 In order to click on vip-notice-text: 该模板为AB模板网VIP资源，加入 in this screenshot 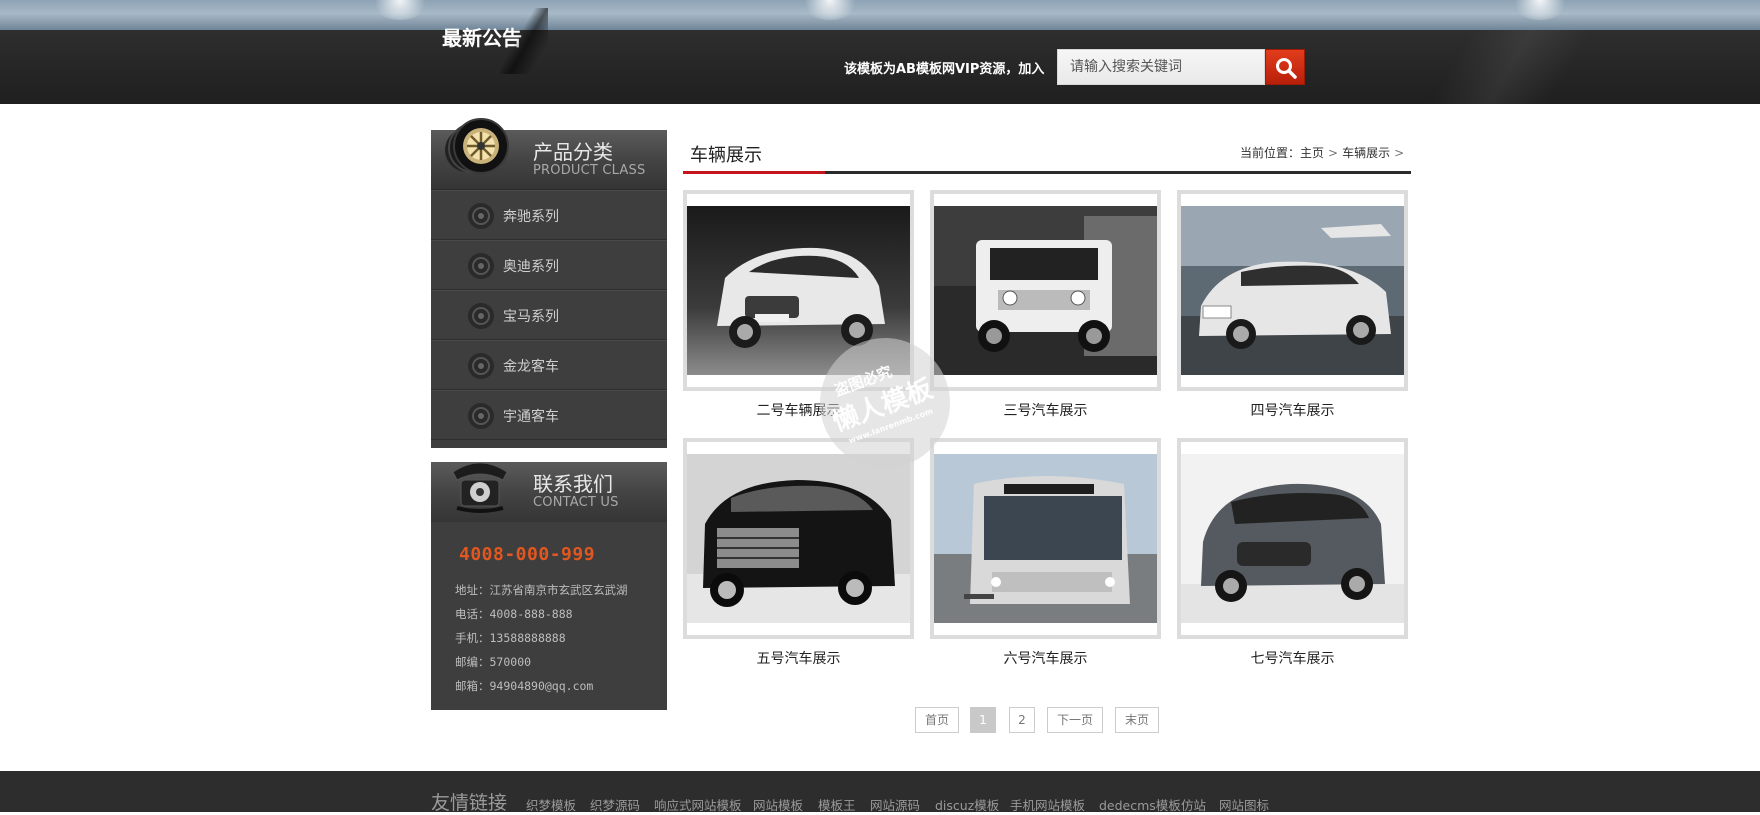, I will do `click(944, 67)`.